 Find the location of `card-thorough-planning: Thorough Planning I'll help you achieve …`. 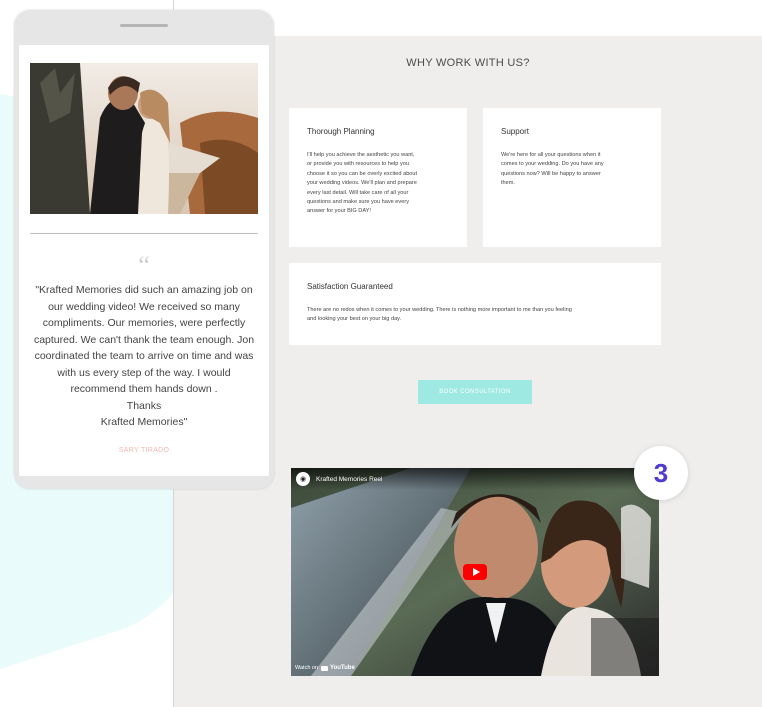

card-thorough-planning: Thorough Planning I'll help you achieve … is located at coordinates (378, 177).